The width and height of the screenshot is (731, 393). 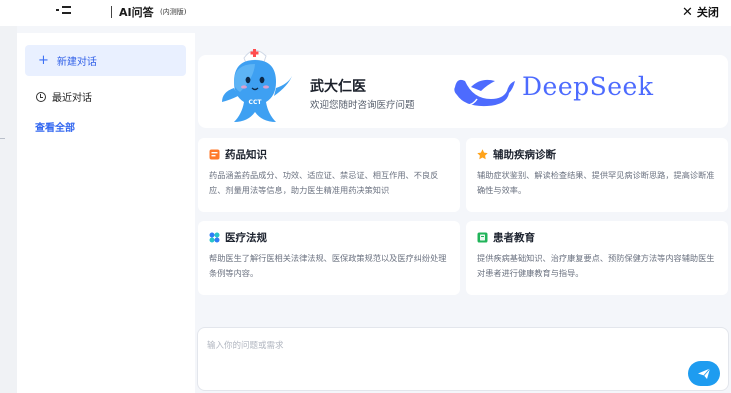 I want to click on book-icon, so click(x=482, y=237).